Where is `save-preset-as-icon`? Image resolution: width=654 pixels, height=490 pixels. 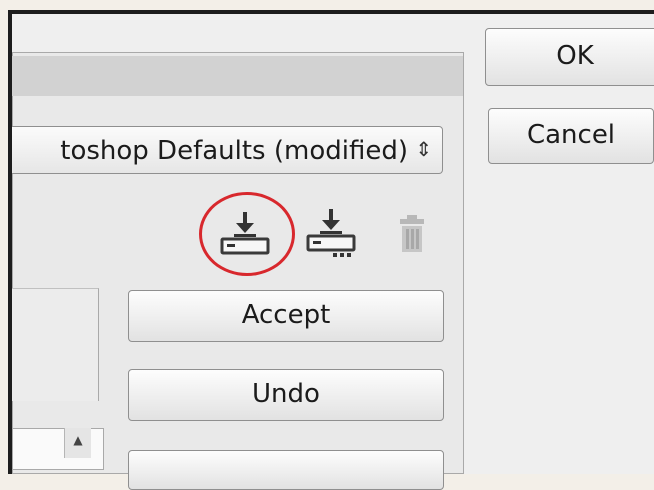
save-preset-as-icon is located at coordinates (331, 233).